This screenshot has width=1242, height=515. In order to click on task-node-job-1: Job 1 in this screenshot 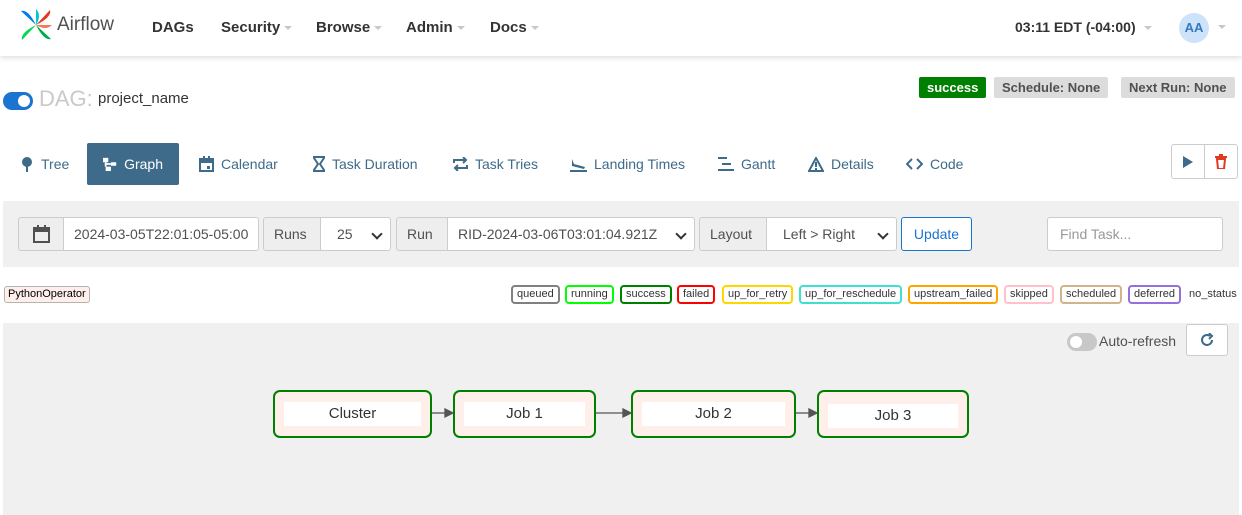, I will do `click(524, 414)`.